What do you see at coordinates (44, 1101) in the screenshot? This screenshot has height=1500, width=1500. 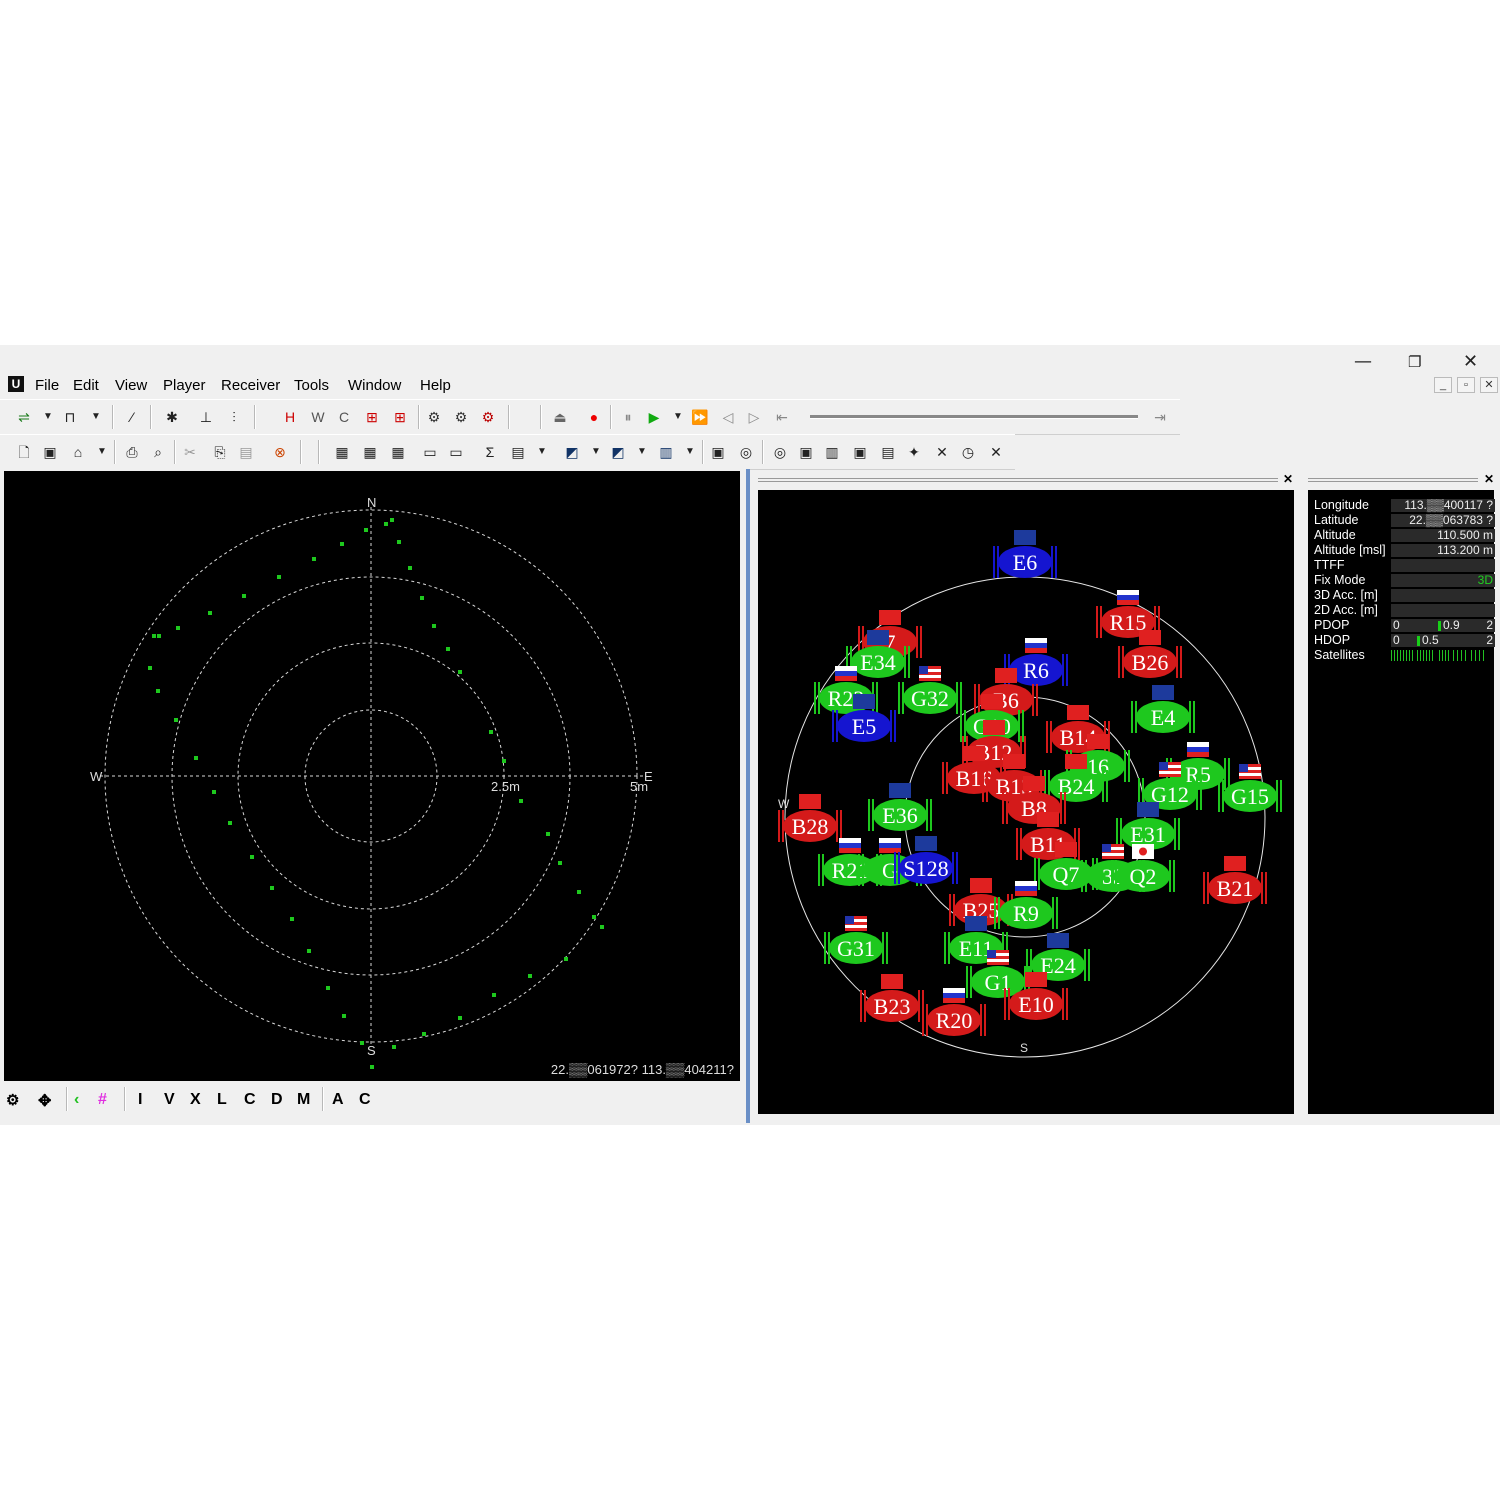 I see `pan-move-icon: ✥` at bounding box center [44, 1101].